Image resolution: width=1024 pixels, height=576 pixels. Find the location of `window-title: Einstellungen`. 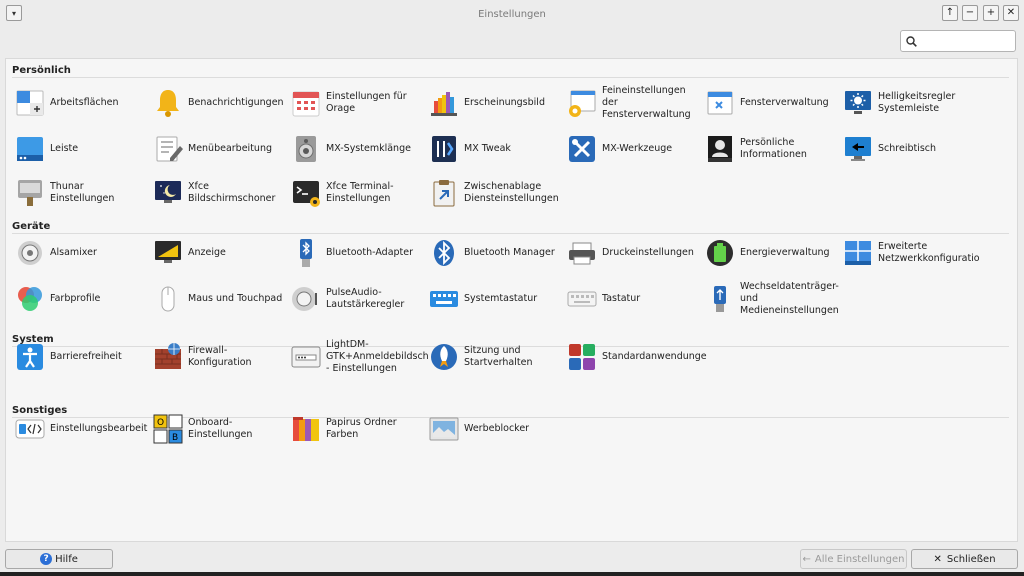

window-title: Einstellungen is located at coordinates (512, 14).